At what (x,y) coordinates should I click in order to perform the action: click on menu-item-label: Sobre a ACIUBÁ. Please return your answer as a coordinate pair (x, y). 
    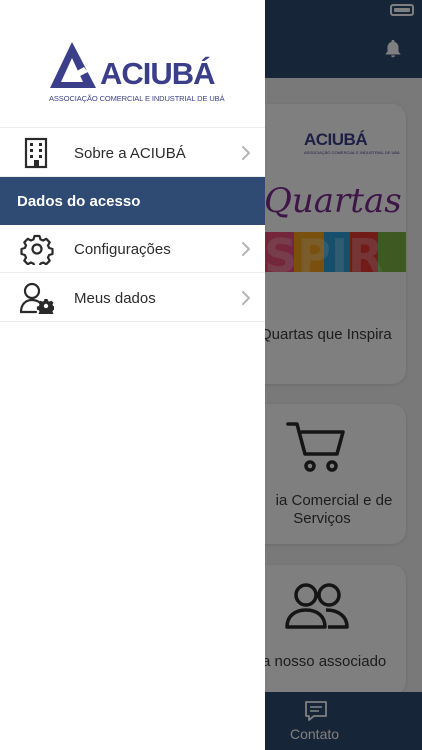
    Looking at the image, I should click on (130, 153).